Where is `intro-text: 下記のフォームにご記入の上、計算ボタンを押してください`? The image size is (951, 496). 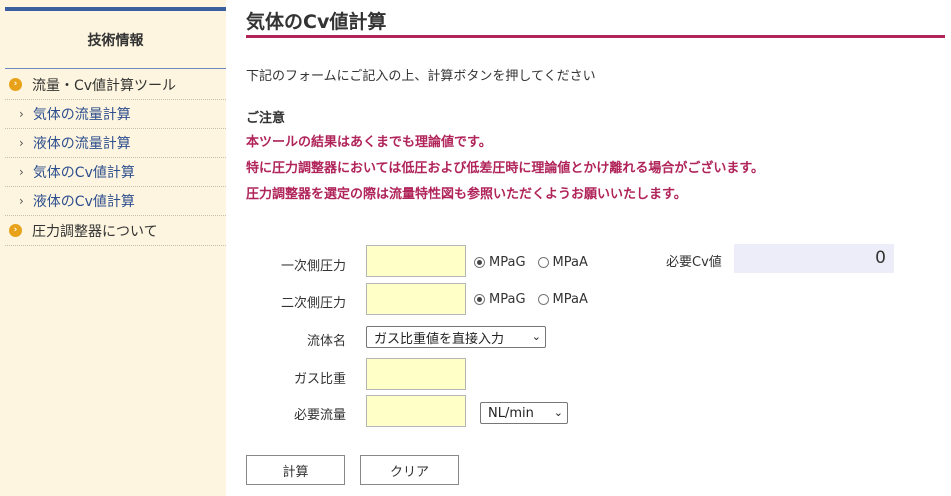
intro-text: 下記のフォームにご記入の上、計算ボタンを押してください is located at coordinates (421, 76).